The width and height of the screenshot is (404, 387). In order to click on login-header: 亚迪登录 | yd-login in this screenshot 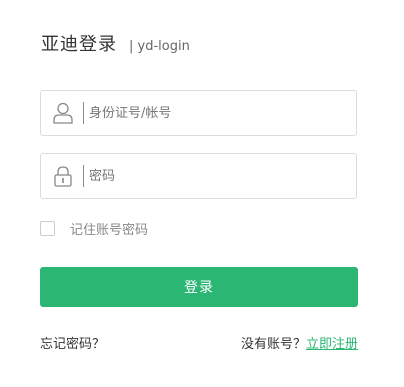, I will do `click(115, 43)`.